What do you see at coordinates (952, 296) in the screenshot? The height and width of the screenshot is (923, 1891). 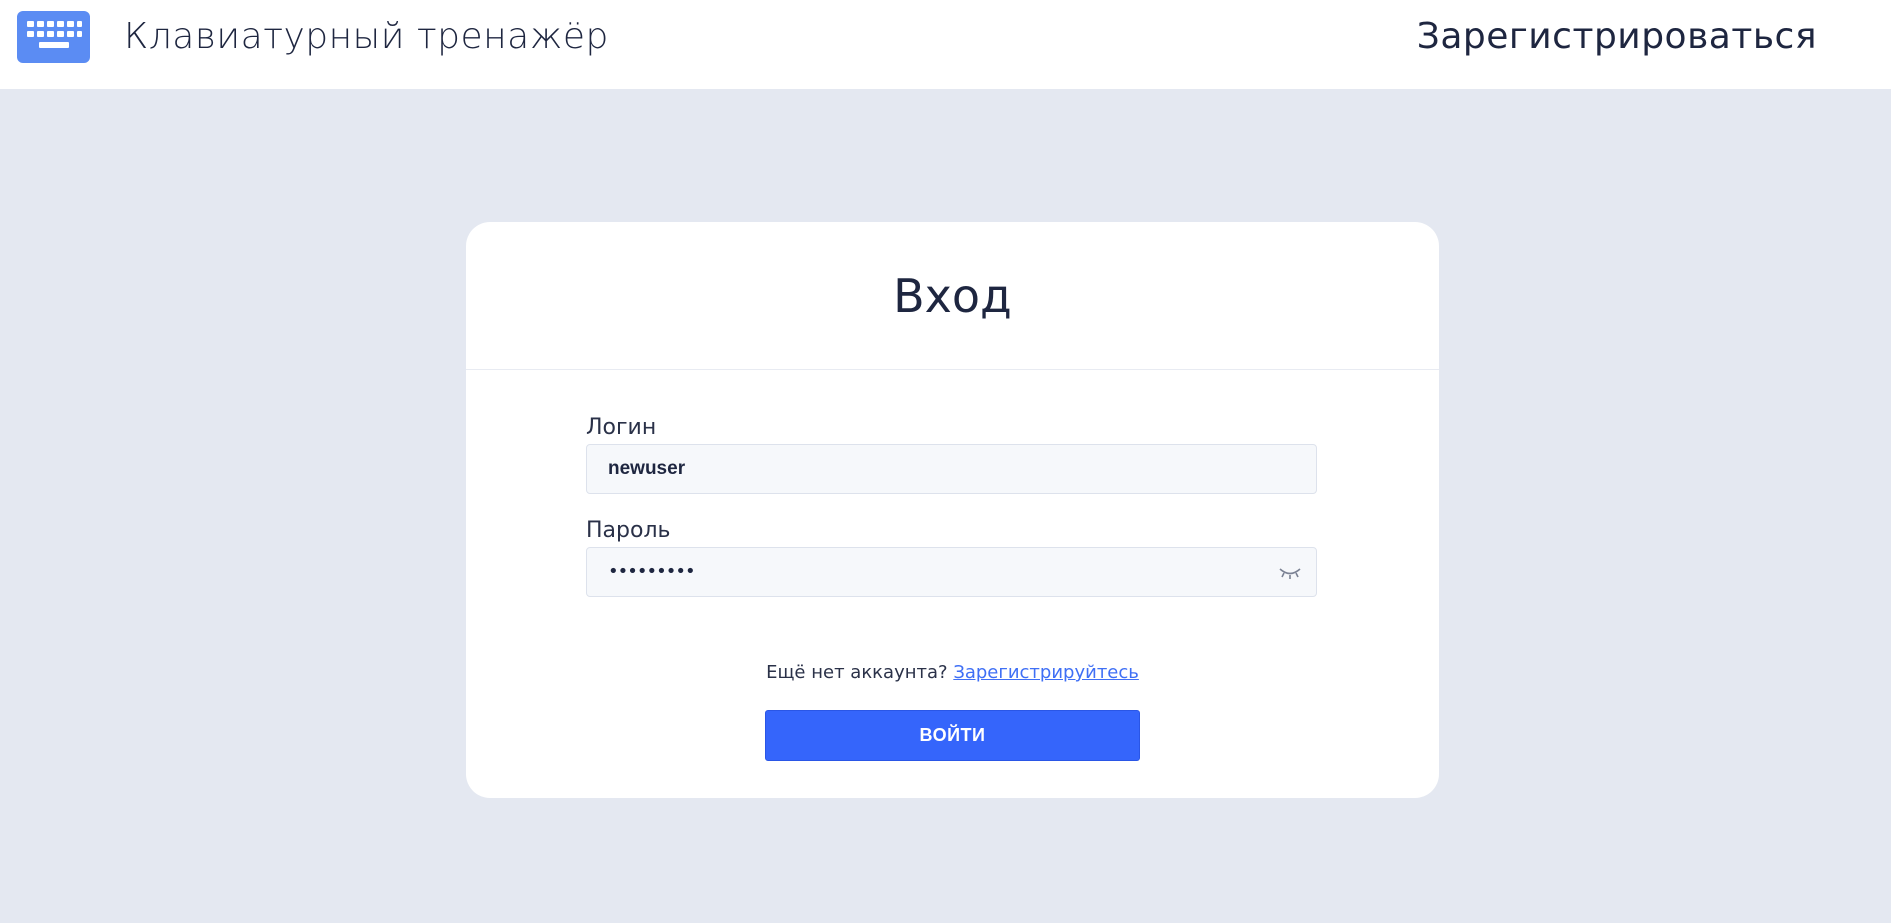 I see `page-title: Вход` at bounding box center [952, 296].